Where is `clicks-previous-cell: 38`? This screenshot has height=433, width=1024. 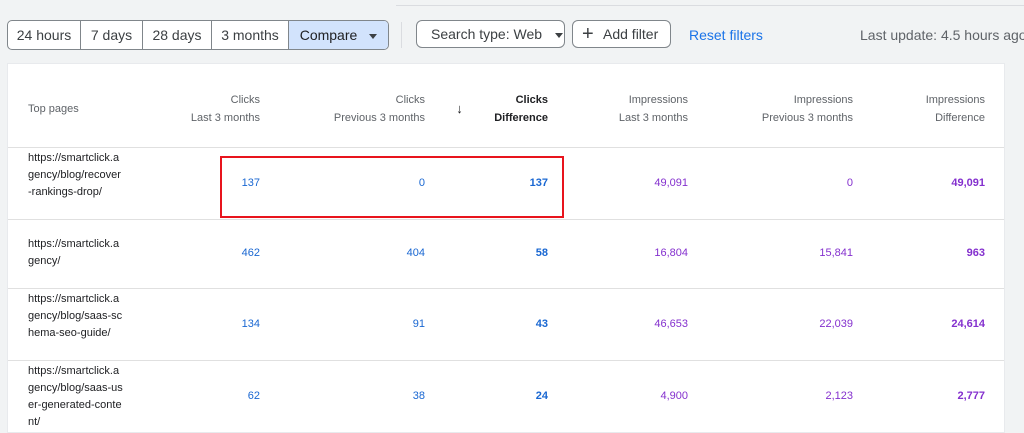 clicks-previous-cell: 38 is located at coordinates (418, 396).